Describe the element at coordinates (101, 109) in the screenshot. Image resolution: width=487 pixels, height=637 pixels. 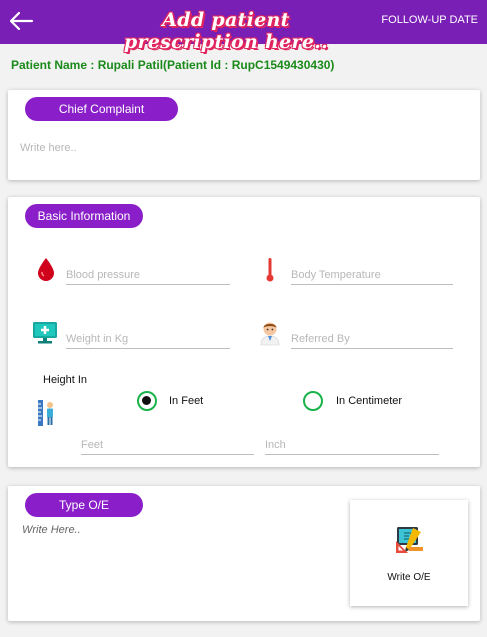
I see `chief-complaint-heading: Chief Complaint` at that location.